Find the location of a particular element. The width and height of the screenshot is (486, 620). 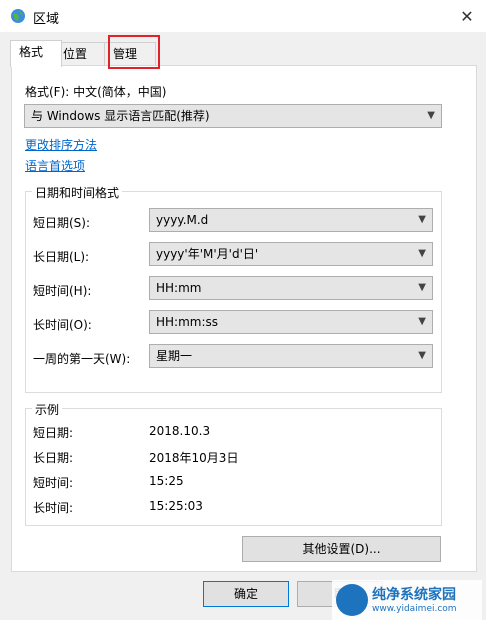

watermark-logo-icon is located at coordinates (352, 600).